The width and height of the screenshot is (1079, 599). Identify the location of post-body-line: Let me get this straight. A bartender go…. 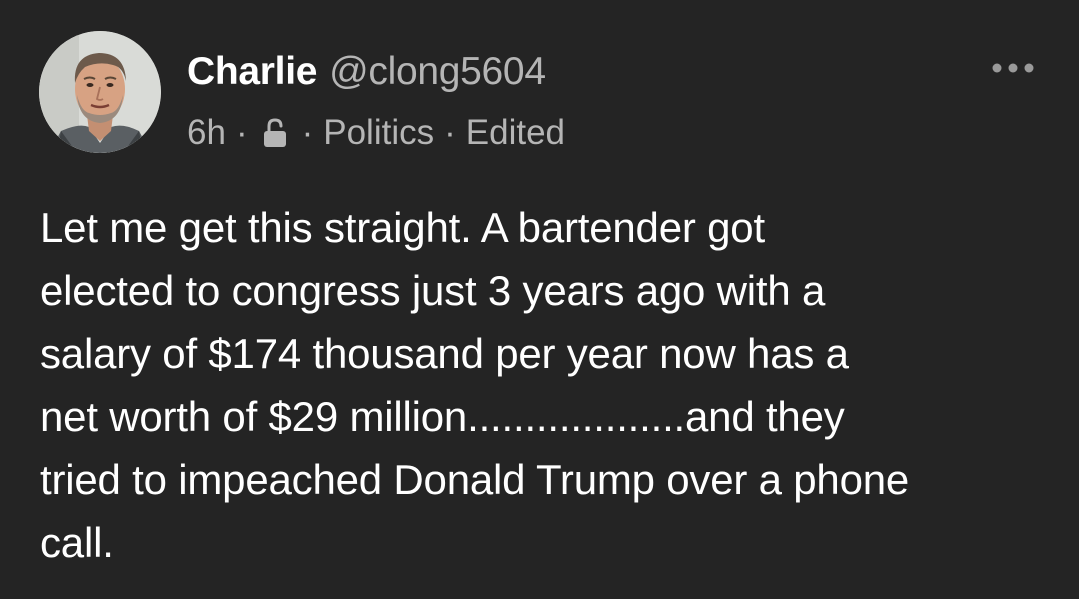
(402, 227).